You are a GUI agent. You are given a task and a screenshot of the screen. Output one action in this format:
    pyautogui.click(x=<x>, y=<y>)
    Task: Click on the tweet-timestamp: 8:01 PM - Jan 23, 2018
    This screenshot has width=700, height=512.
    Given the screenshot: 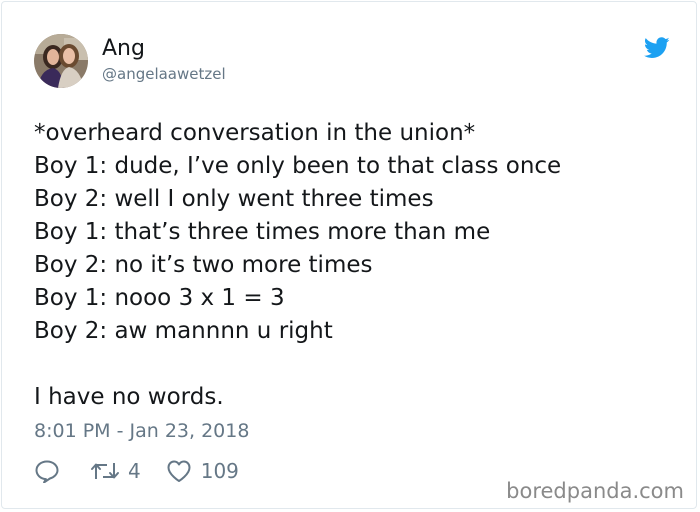 What is the action you would take?
    pyautogui.click(x=141, y=431)
    